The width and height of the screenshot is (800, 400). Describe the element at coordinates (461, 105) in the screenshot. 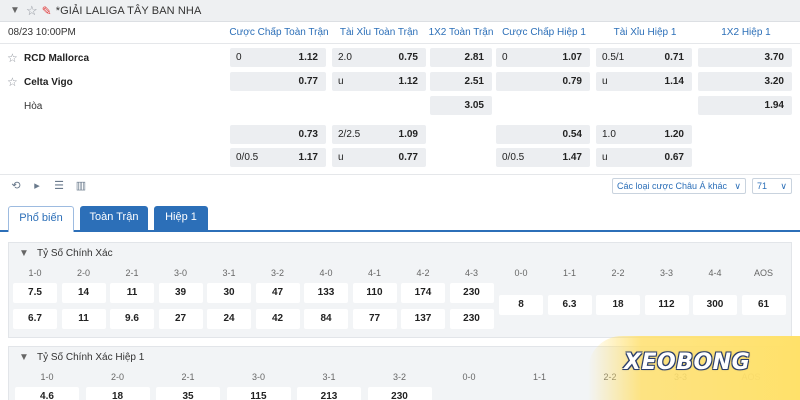

I see `odds-cell-1x2-draw: 3.05` at that location.